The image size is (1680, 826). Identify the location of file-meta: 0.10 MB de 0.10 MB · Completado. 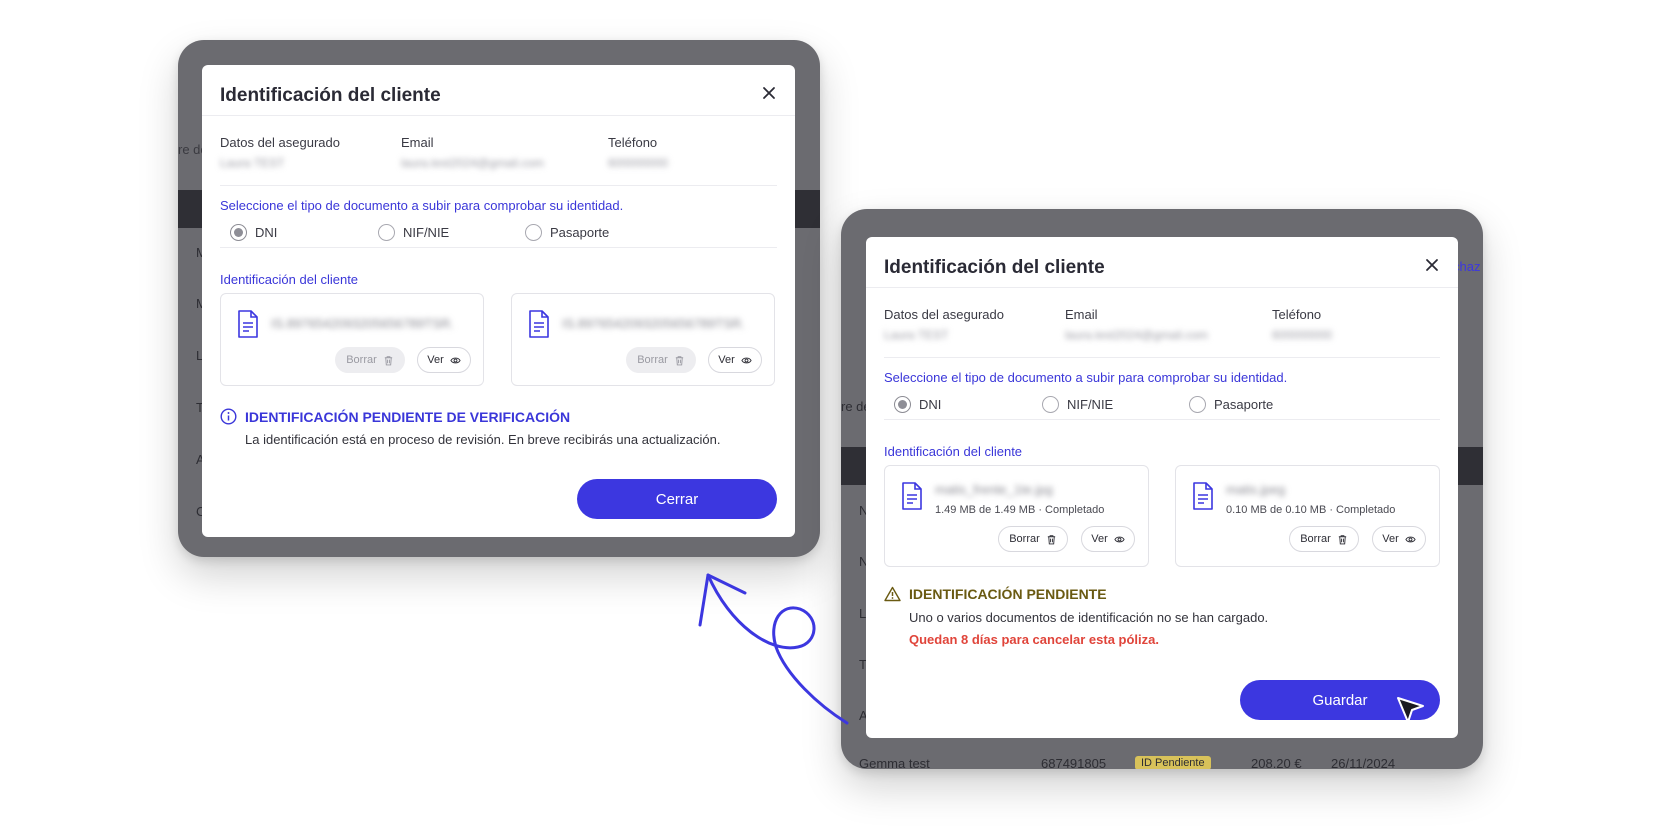
(1311, 510).